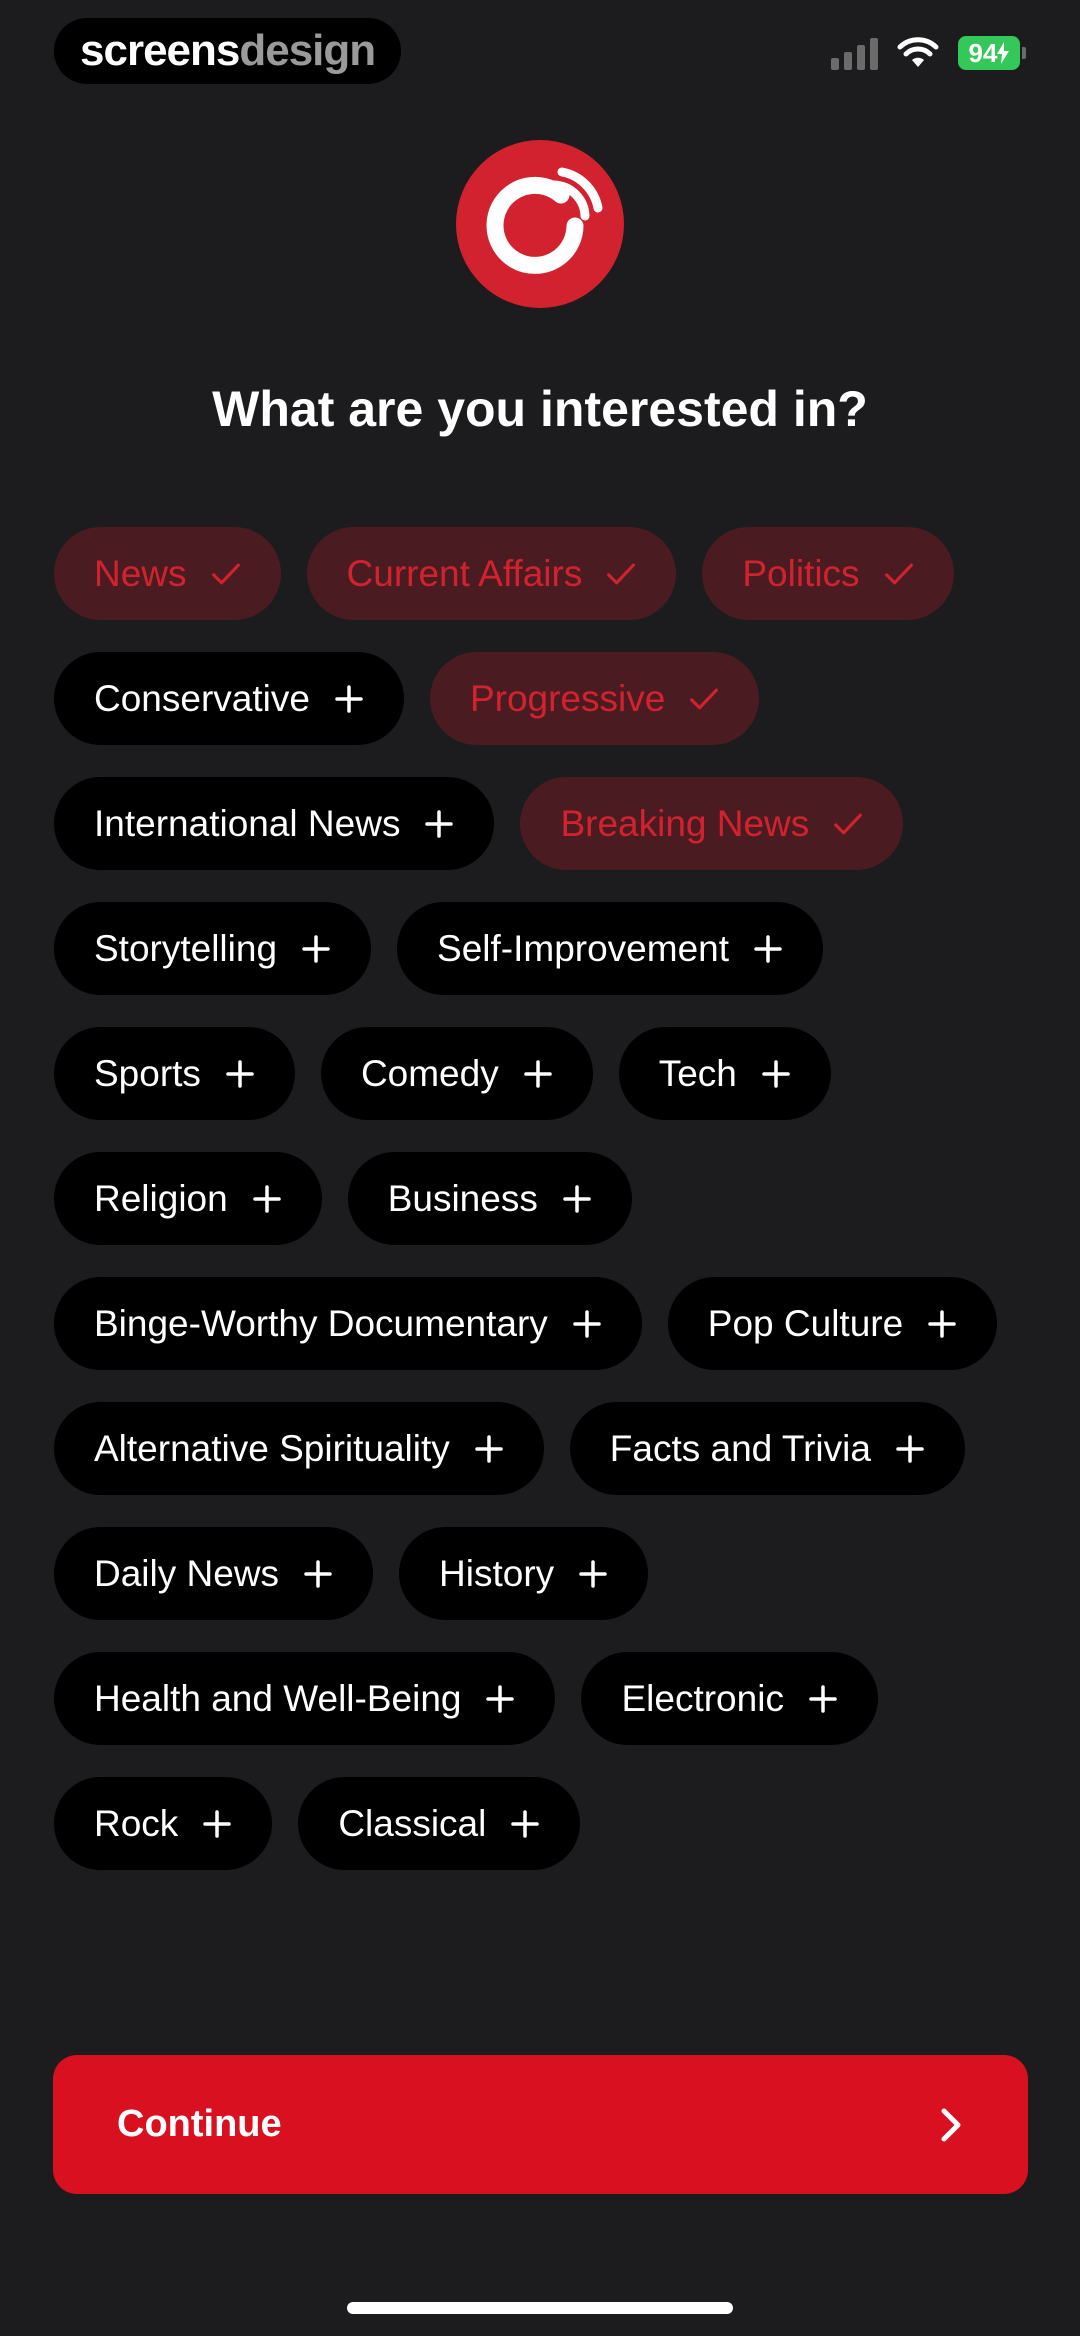 The width and height of the screenshot is (1080, 2336). I want to click on topic-chip: Binge-Worthy Documentary, so click(348, 1323).